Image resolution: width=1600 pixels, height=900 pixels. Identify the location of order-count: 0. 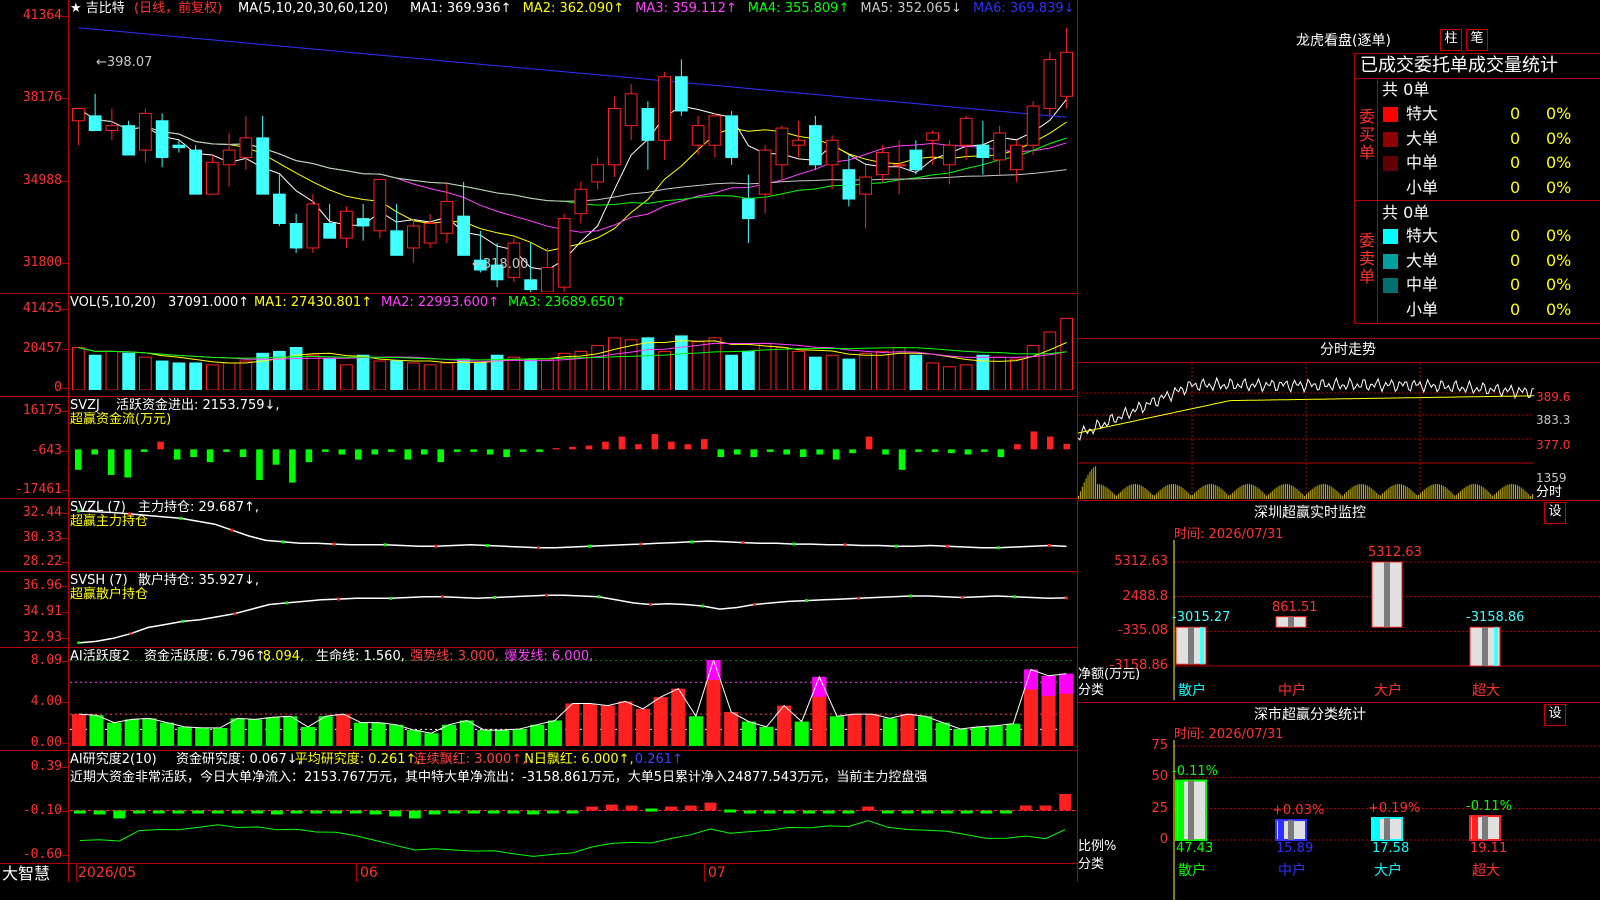
(1515, 187).